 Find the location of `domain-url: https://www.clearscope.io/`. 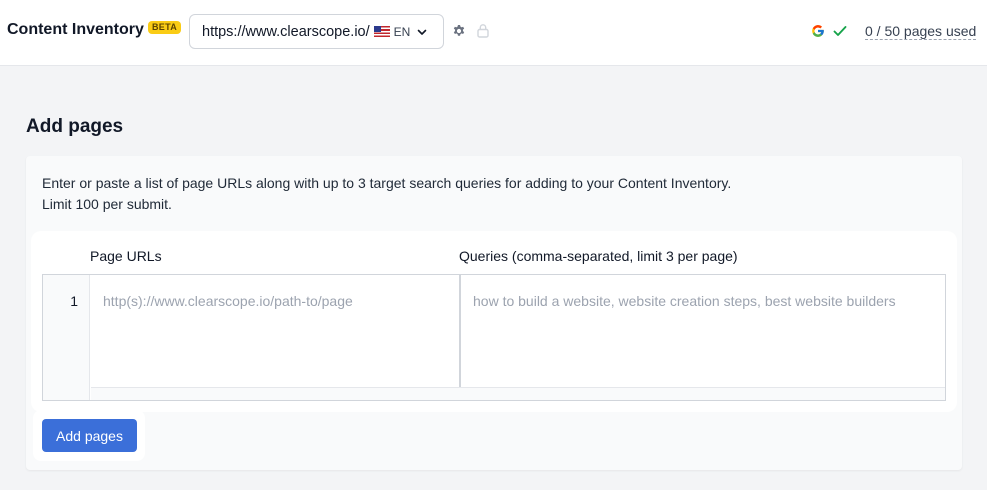

domain-url: https://www.clearscope.io/ is located at coordinates (286, 31).